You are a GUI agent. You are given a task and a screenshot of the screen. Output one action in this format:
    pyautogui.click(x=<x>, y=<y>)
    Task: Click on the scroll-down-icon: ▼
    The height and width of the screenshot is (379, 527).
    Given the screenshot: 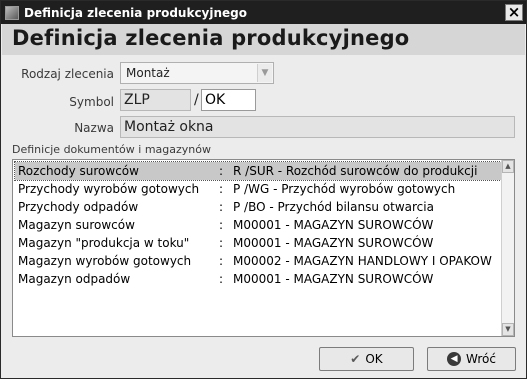 What is the action you would take?
    pyautogui.click(x=508, y=329)
    